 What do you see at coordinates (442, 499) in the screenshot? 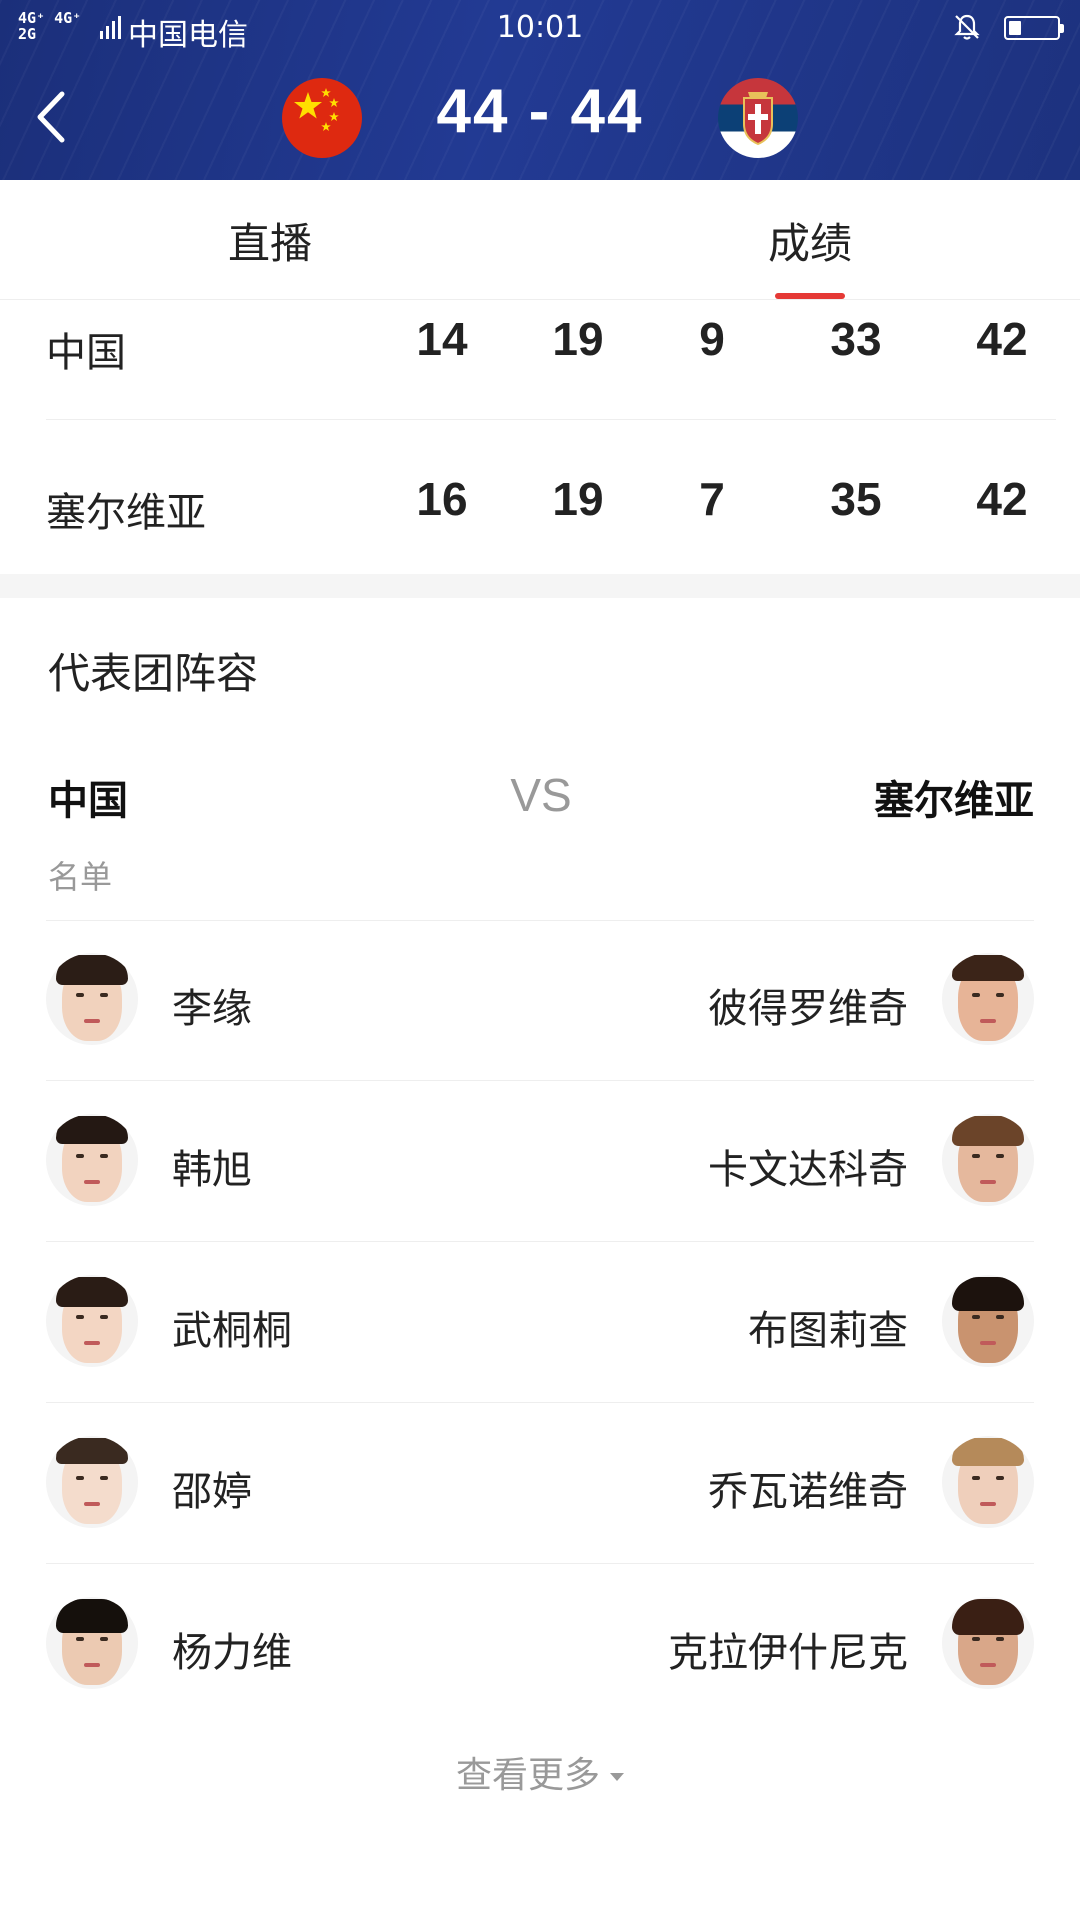
I see `score-cell: 16` at bounding box center [442, 499].